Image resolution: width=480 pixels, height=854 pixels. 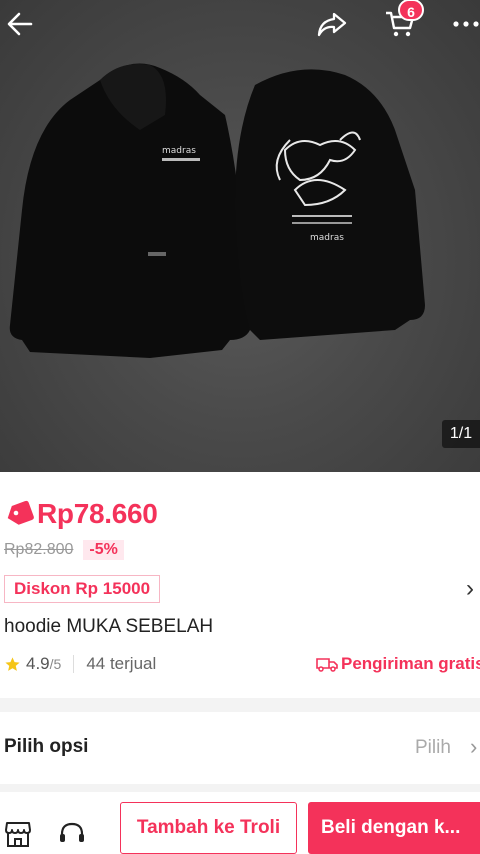 I want to click on free-shipping: Pengiriman gratis, so click(x=398, y=664).